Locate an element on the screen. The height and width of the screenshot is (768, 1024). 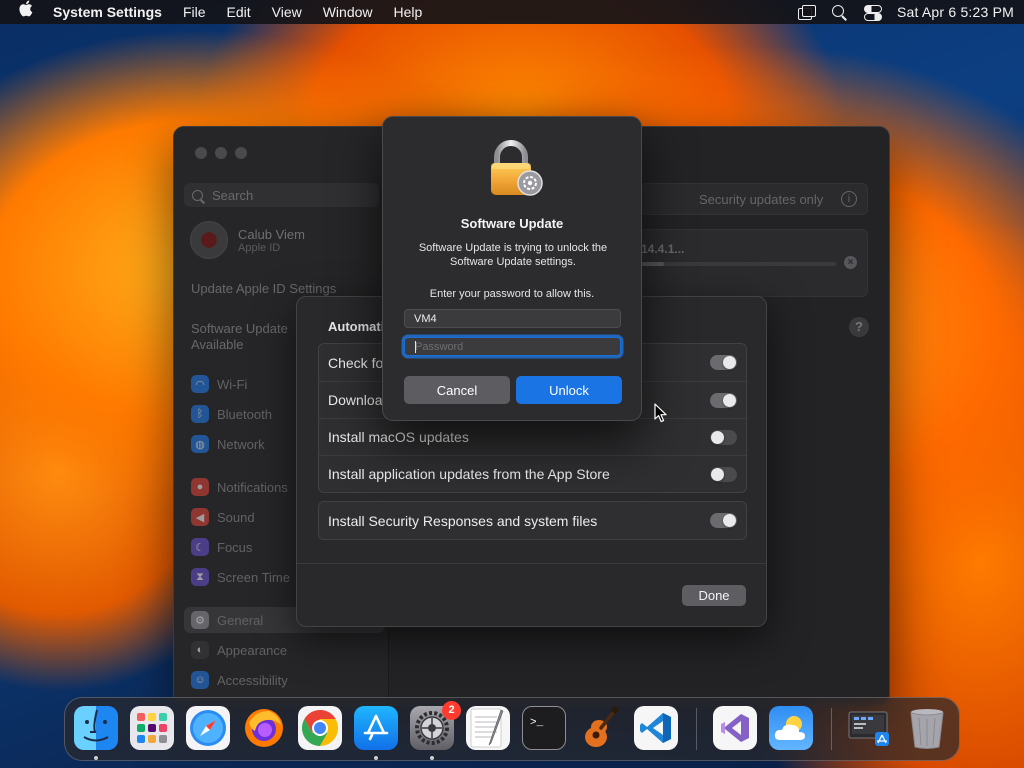
account-subtitle: Apple ID is located at coordinates (259, 247).